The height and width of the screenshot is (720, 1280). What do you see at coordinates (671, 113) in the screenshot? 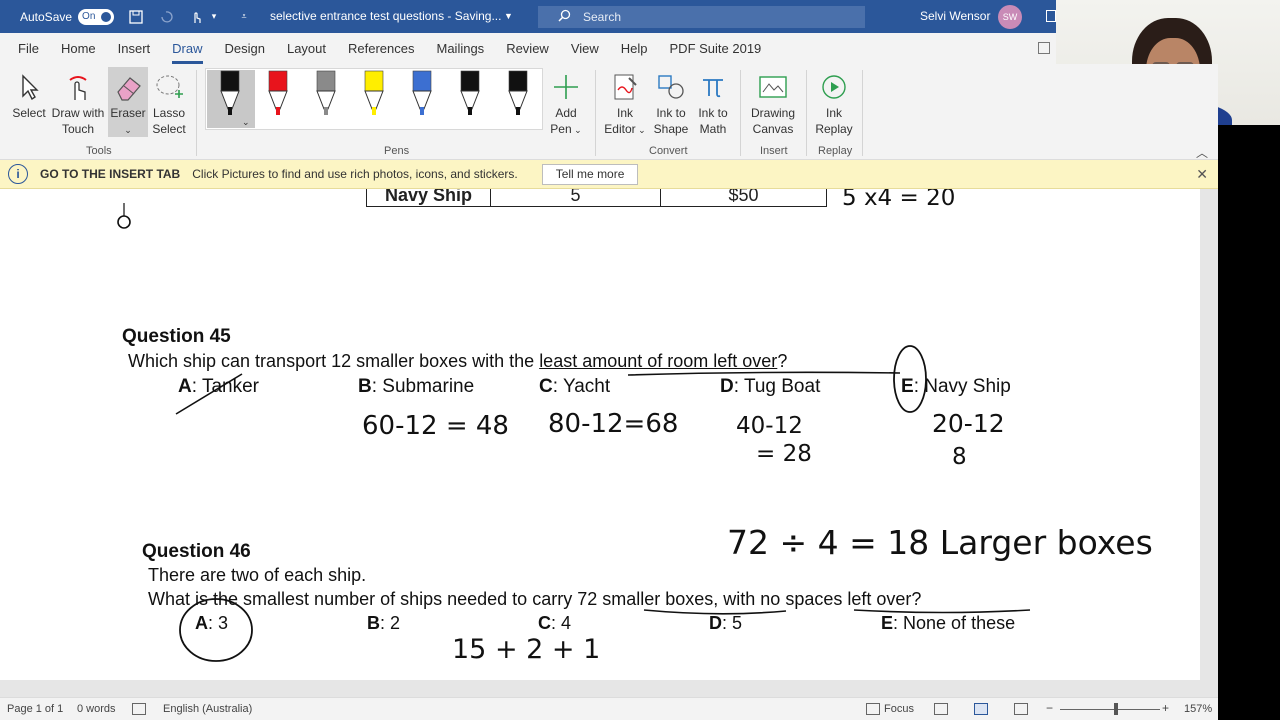
I see `ink-shape-label-1: Ink to` at bounding box center [671, 113].